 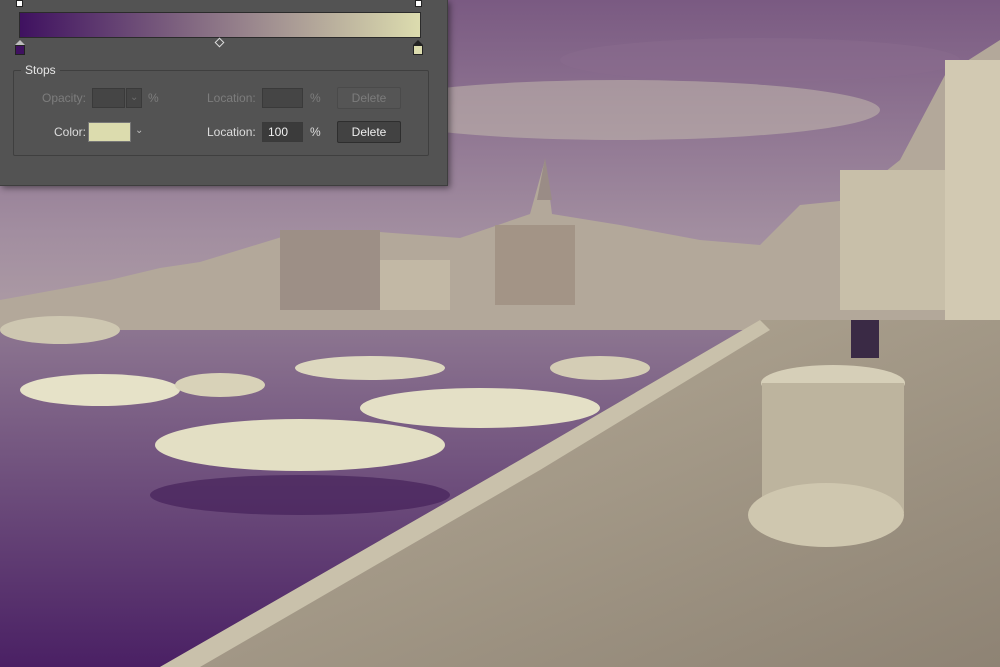 What do you see at coordinates (40, 70) in the screenshot?
I see `stops-title: Stops` at bounding box center [40, 70].